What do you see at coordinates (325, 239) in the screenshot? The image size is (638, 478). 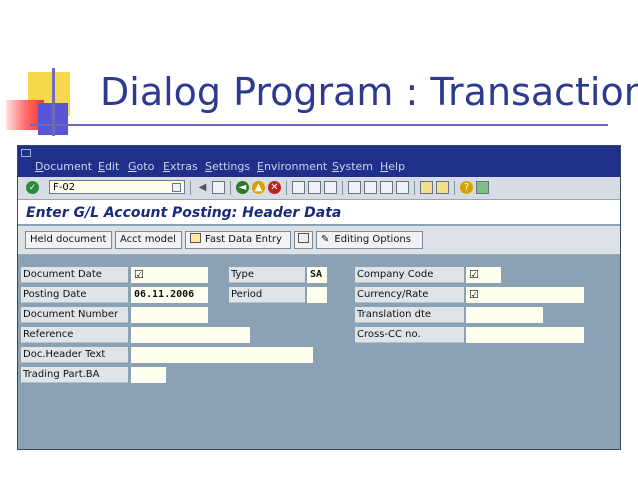 I see `pencil-icon: ✎` at bounding box center [325, 239].